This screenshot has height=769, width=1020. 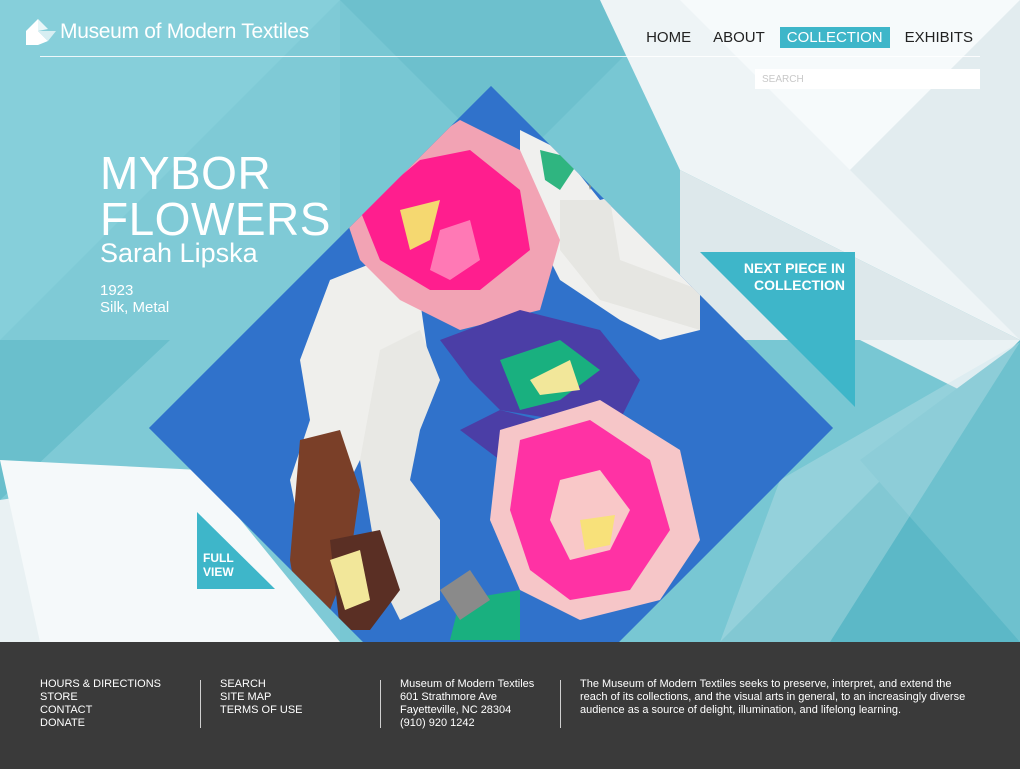 I want to click on footer-link-store: STORE, so click(x=100, y=697).